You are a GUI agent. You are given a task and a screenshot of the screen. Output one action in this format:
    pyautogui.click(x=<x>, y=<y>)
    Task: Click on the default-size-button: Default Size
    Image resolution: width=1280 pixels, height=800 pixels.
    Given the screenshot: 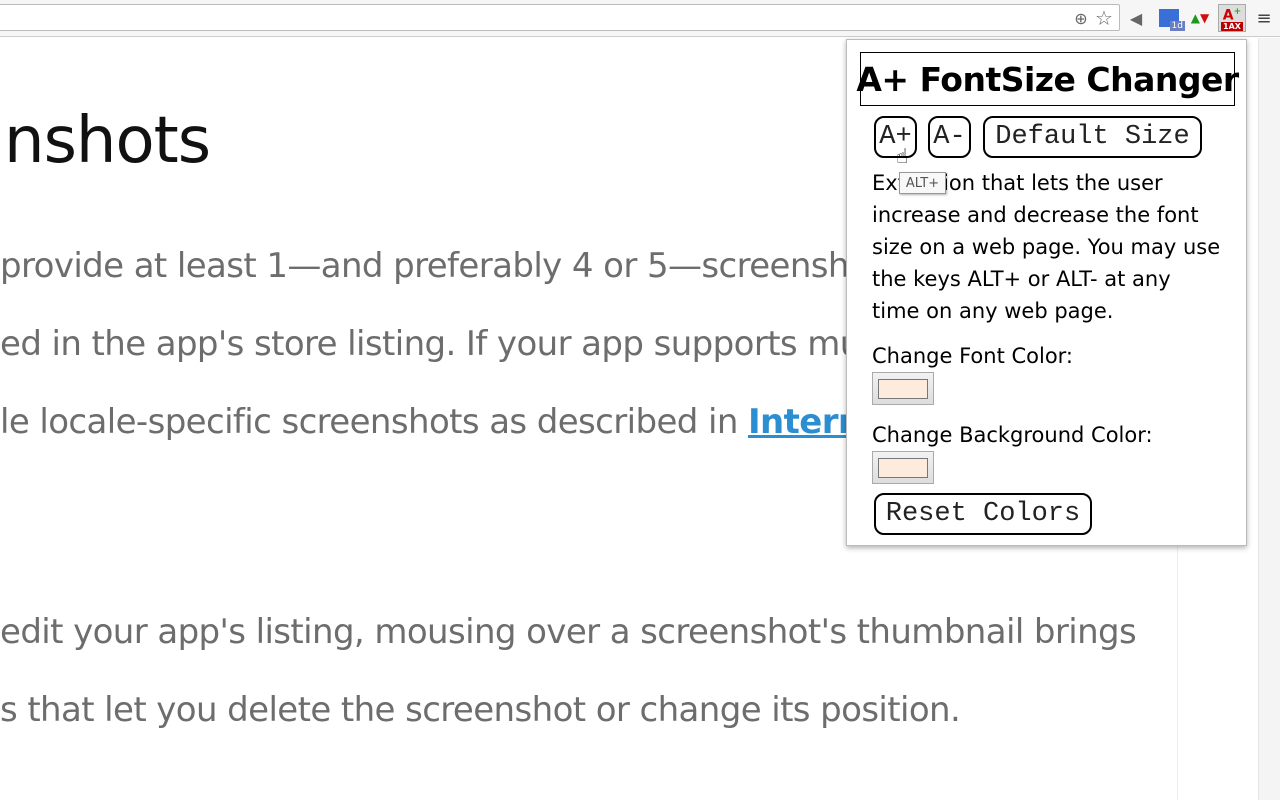 What is the action you would take?
    pyautogui.click(x=1092, y=137)
    